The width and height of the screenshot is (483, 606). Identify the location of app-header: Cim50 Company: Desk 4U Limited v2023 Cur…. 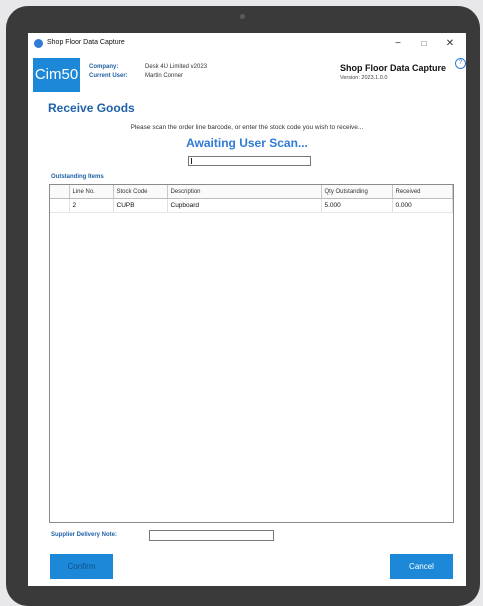
(247, 76).